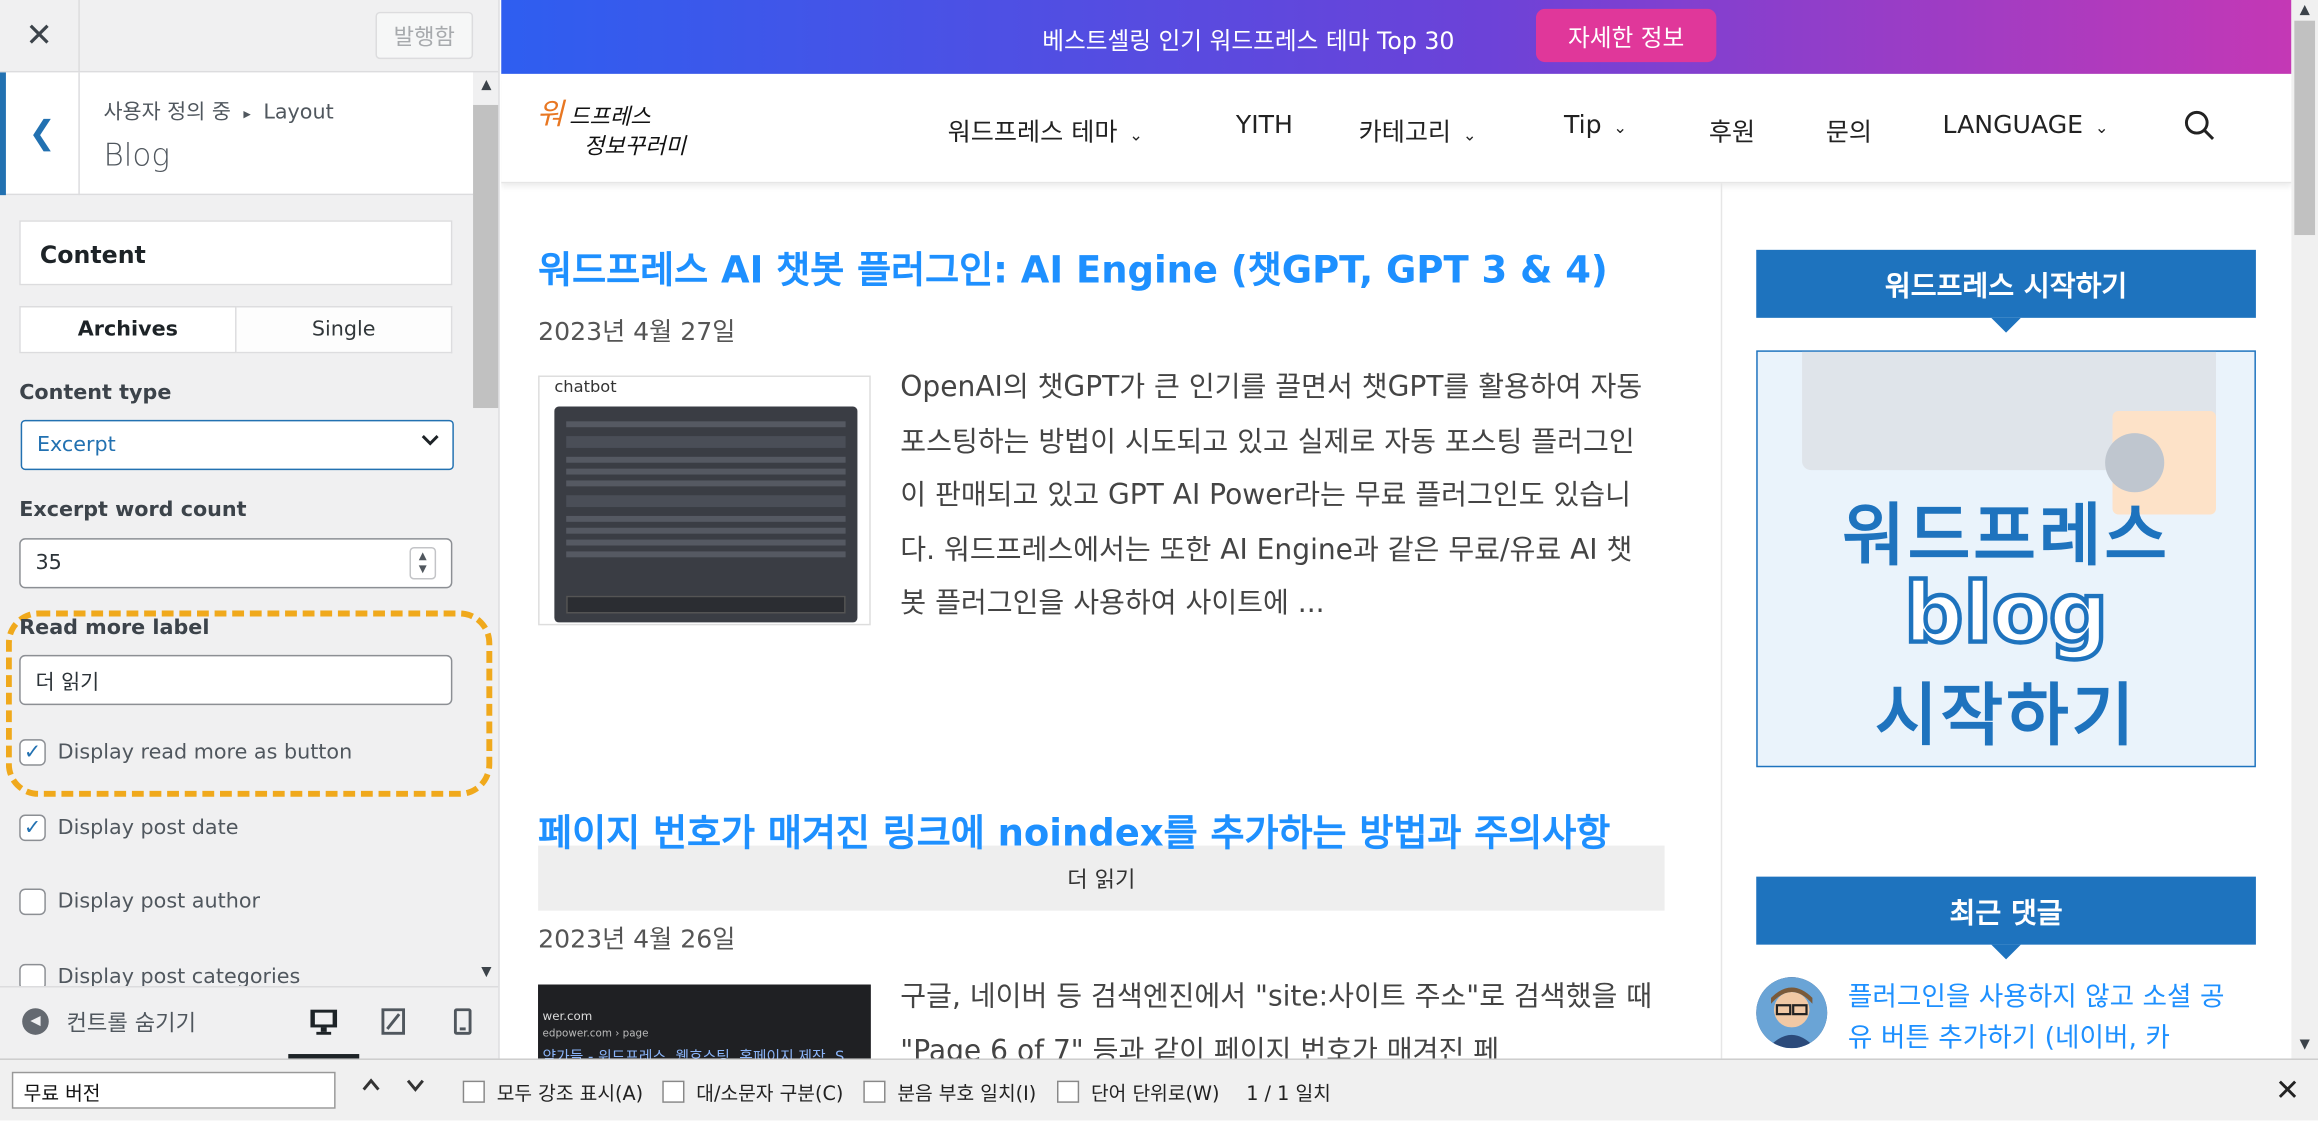  Describe the element at coordinates (133, 510) in the screenshot. I see `excerpt-count-label: Excerpt word count` at that location.